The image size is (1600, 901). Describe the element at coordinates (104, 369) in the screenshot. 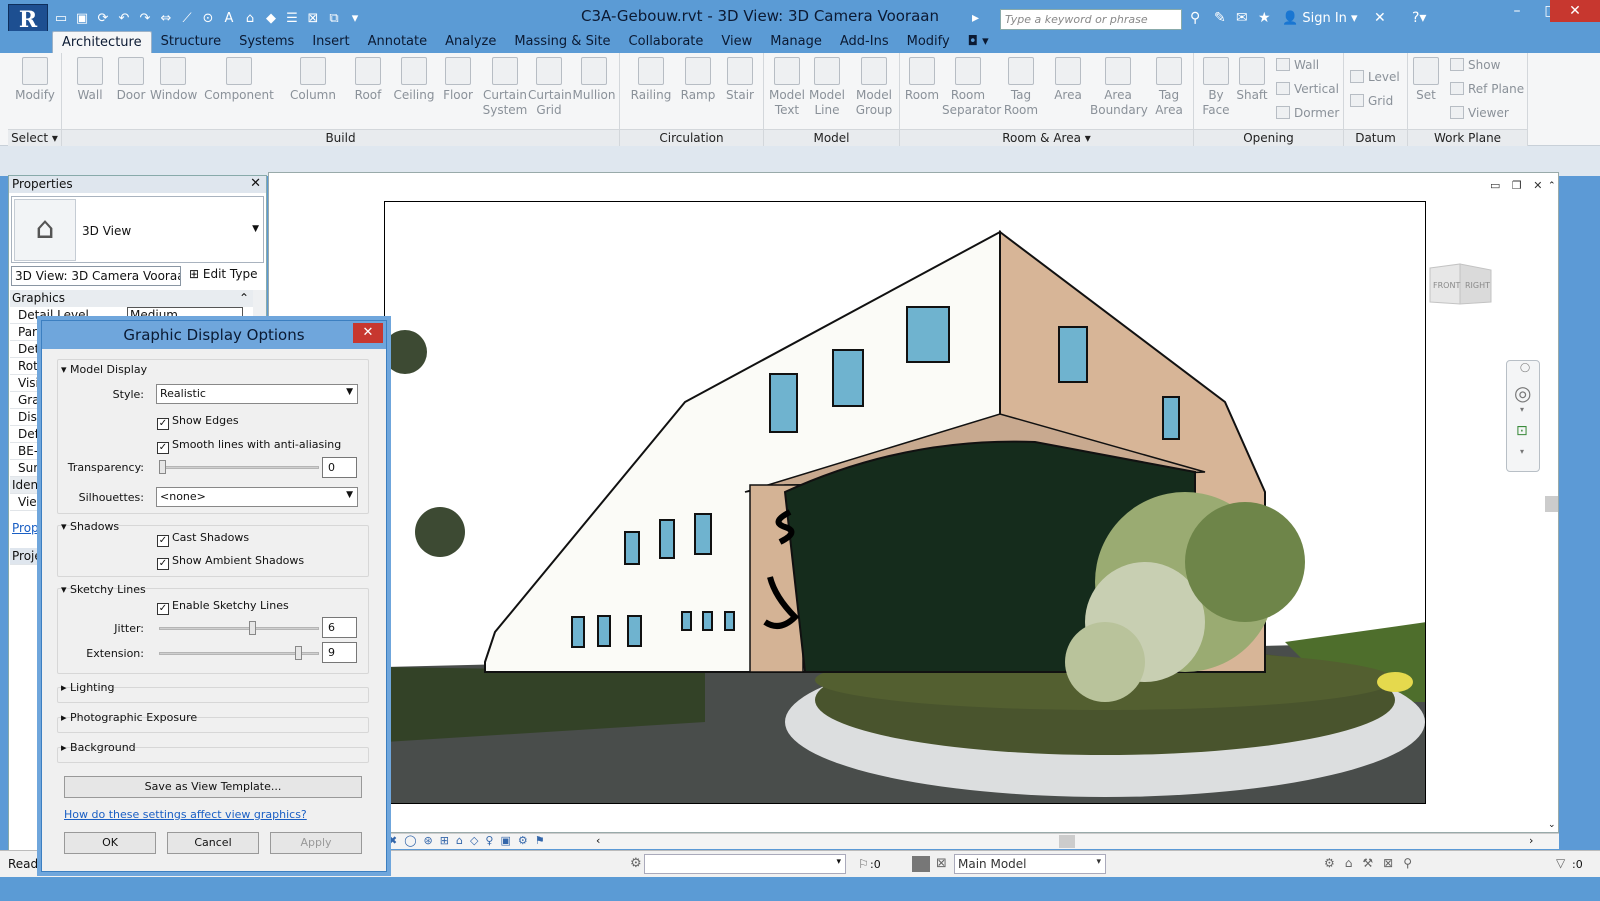

I see `model-display-header: ▾ Model Display` at that location.